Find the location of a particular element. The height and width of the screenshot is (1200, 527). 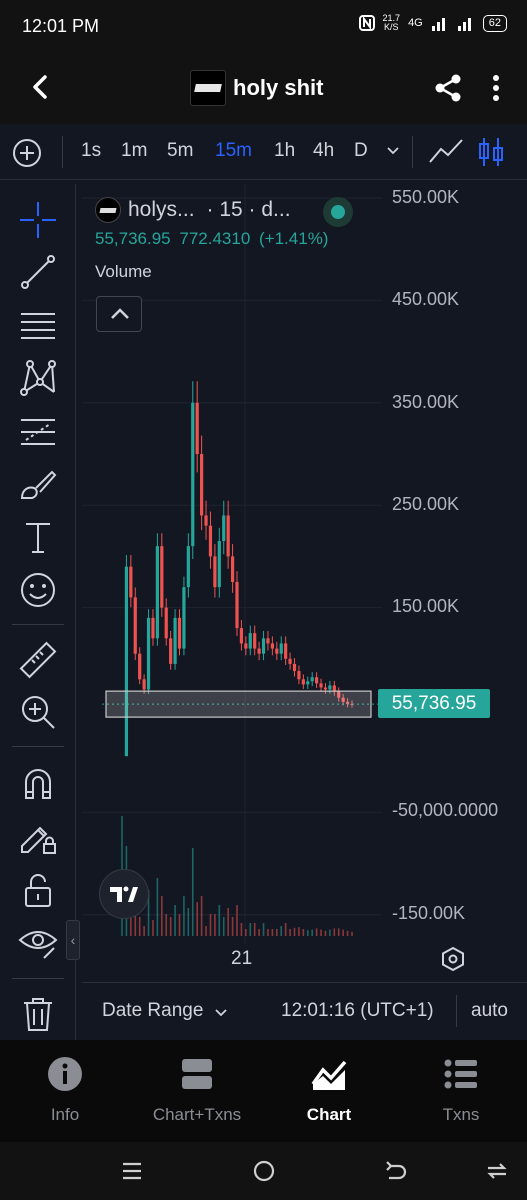

auto-scale-button: auto is located at coordinates (489, 1011).